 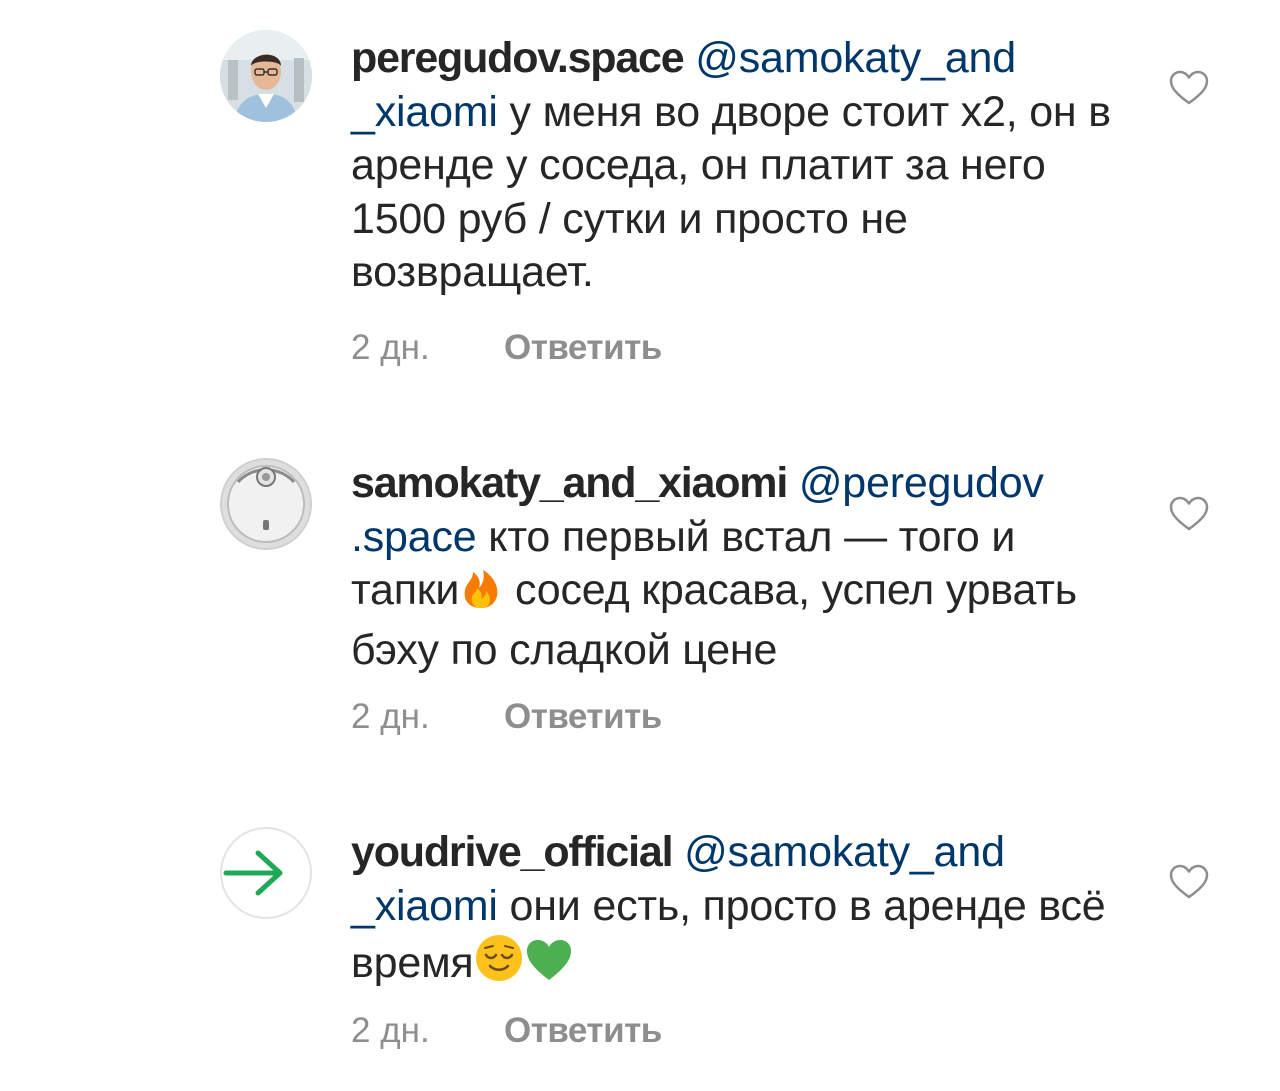 I want to click on robot-vacuum-icon, so click(x=266, y=504).